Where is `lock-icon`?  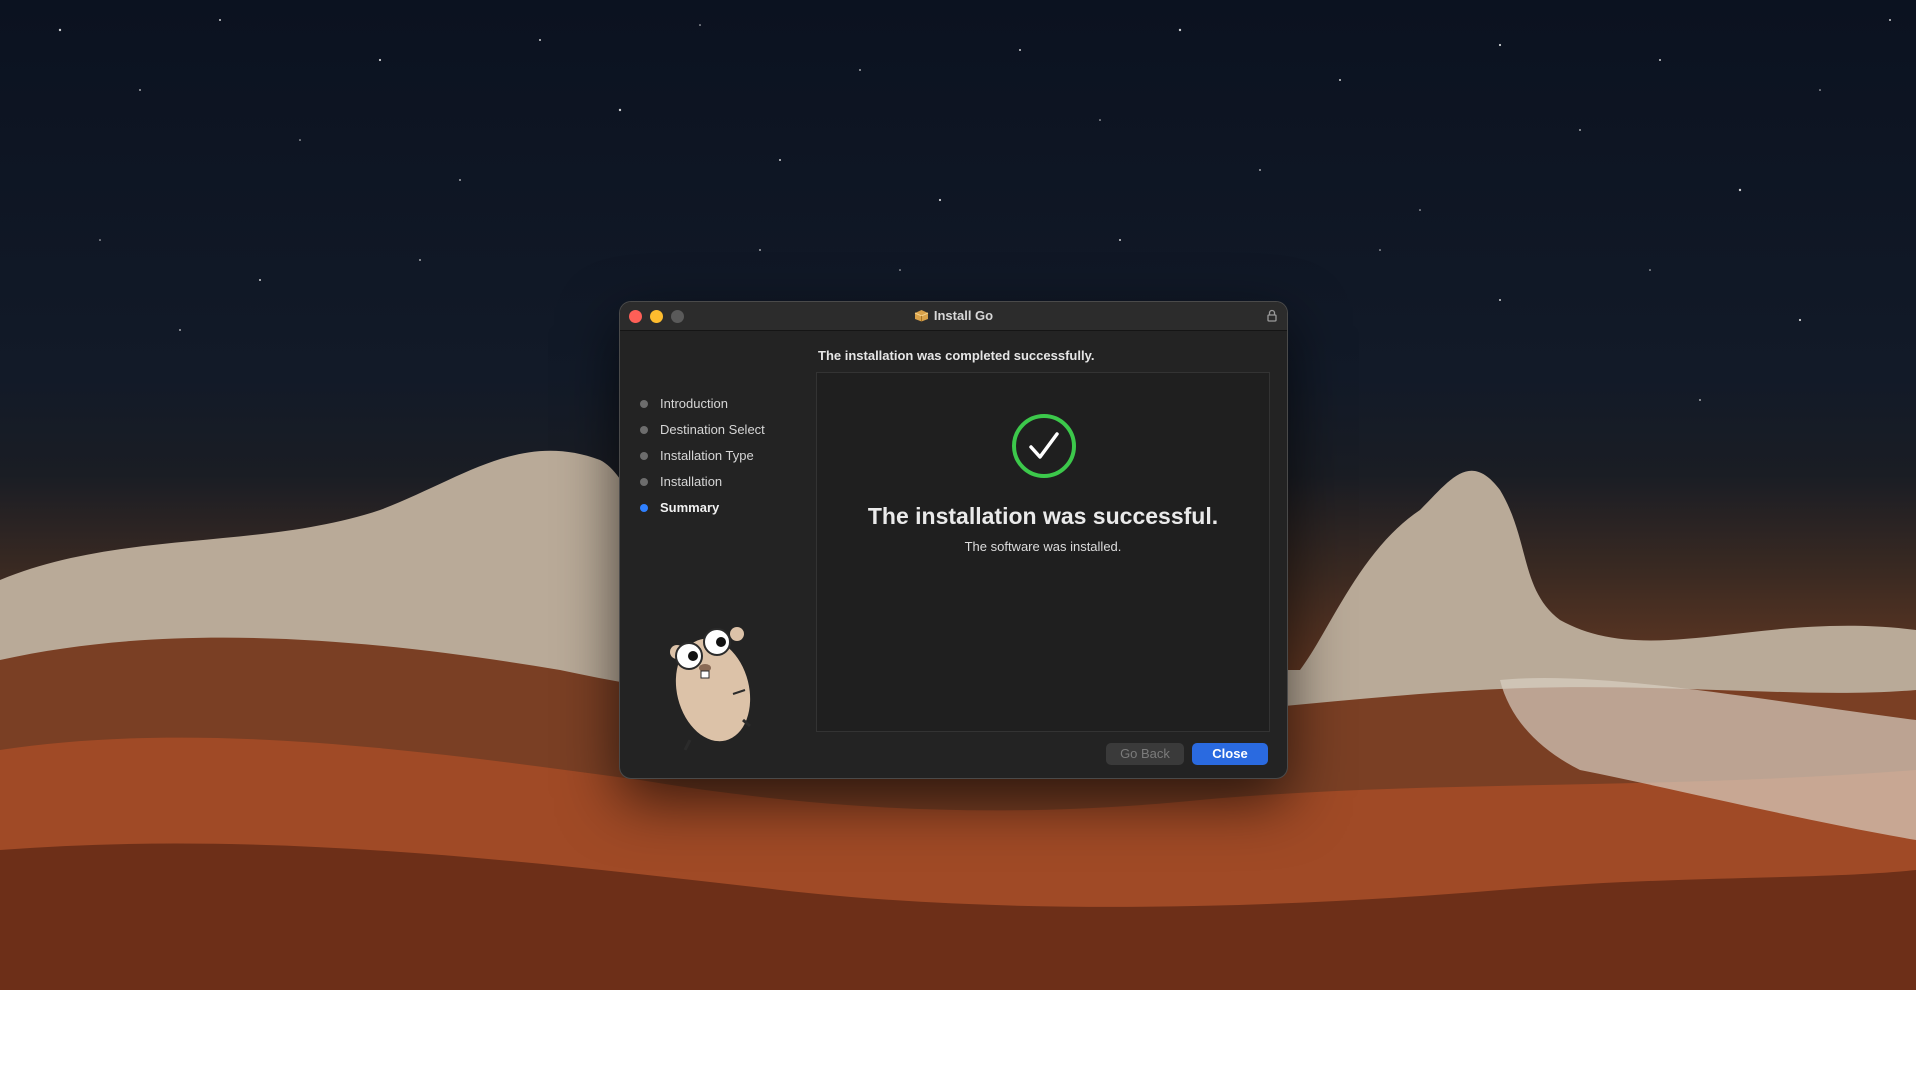 lock-icon is located at coordinates (1272, 318).